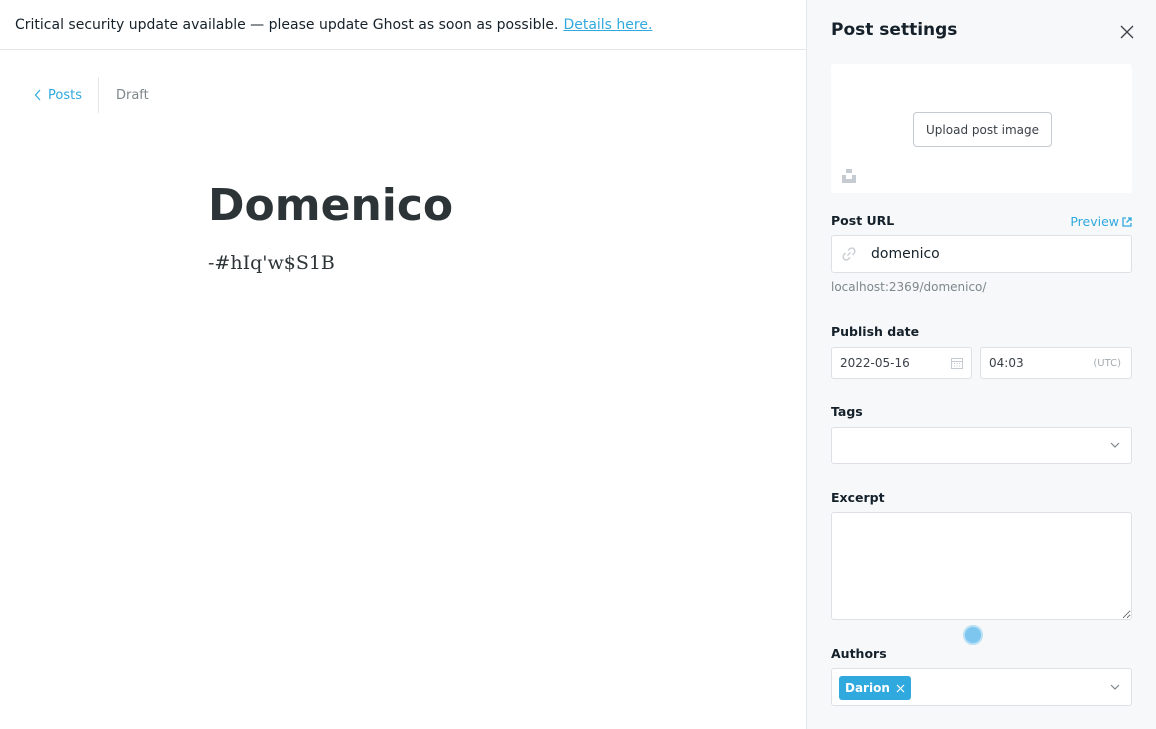 The height and width of the screenshot is (729, 1156). I want to click on authors-select: Darion, so click(981, 687).